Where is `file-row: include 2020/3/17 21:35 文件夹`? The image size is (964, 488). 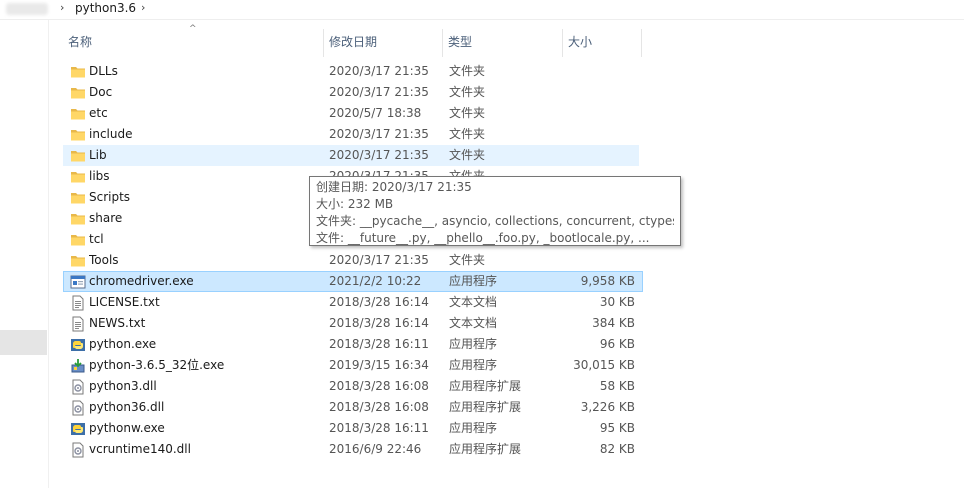 file-row: include 2020/3/17 21:35 文件夹 is located at coordinates (353, 134).